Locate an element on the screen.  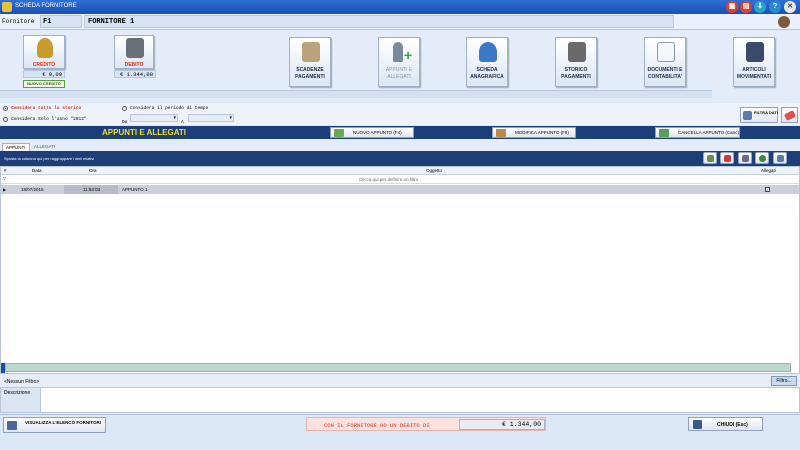
edit-note-icon is located at coordinates (501, 133).